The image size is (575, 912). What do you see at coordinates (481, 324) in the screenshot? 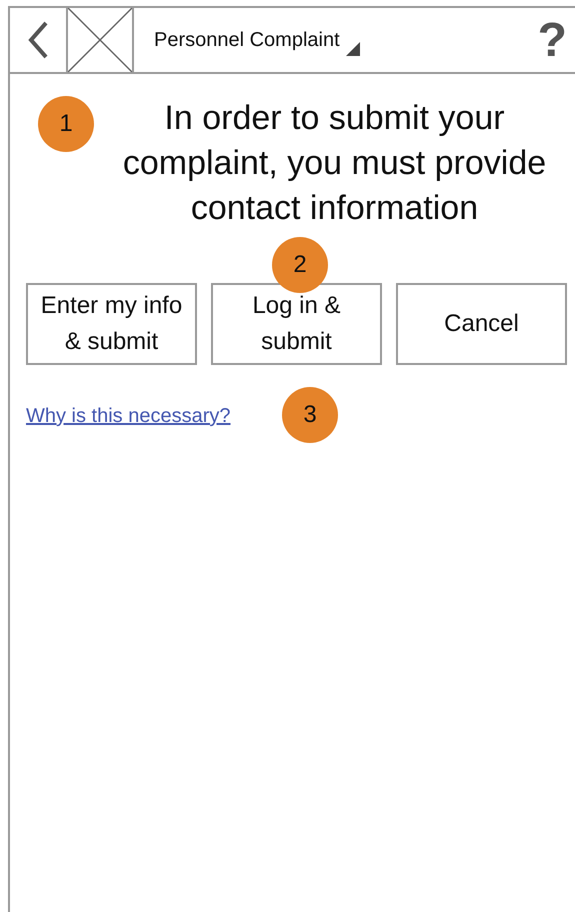
I see `action-button: Cancel` at bounding box center [481, 324].